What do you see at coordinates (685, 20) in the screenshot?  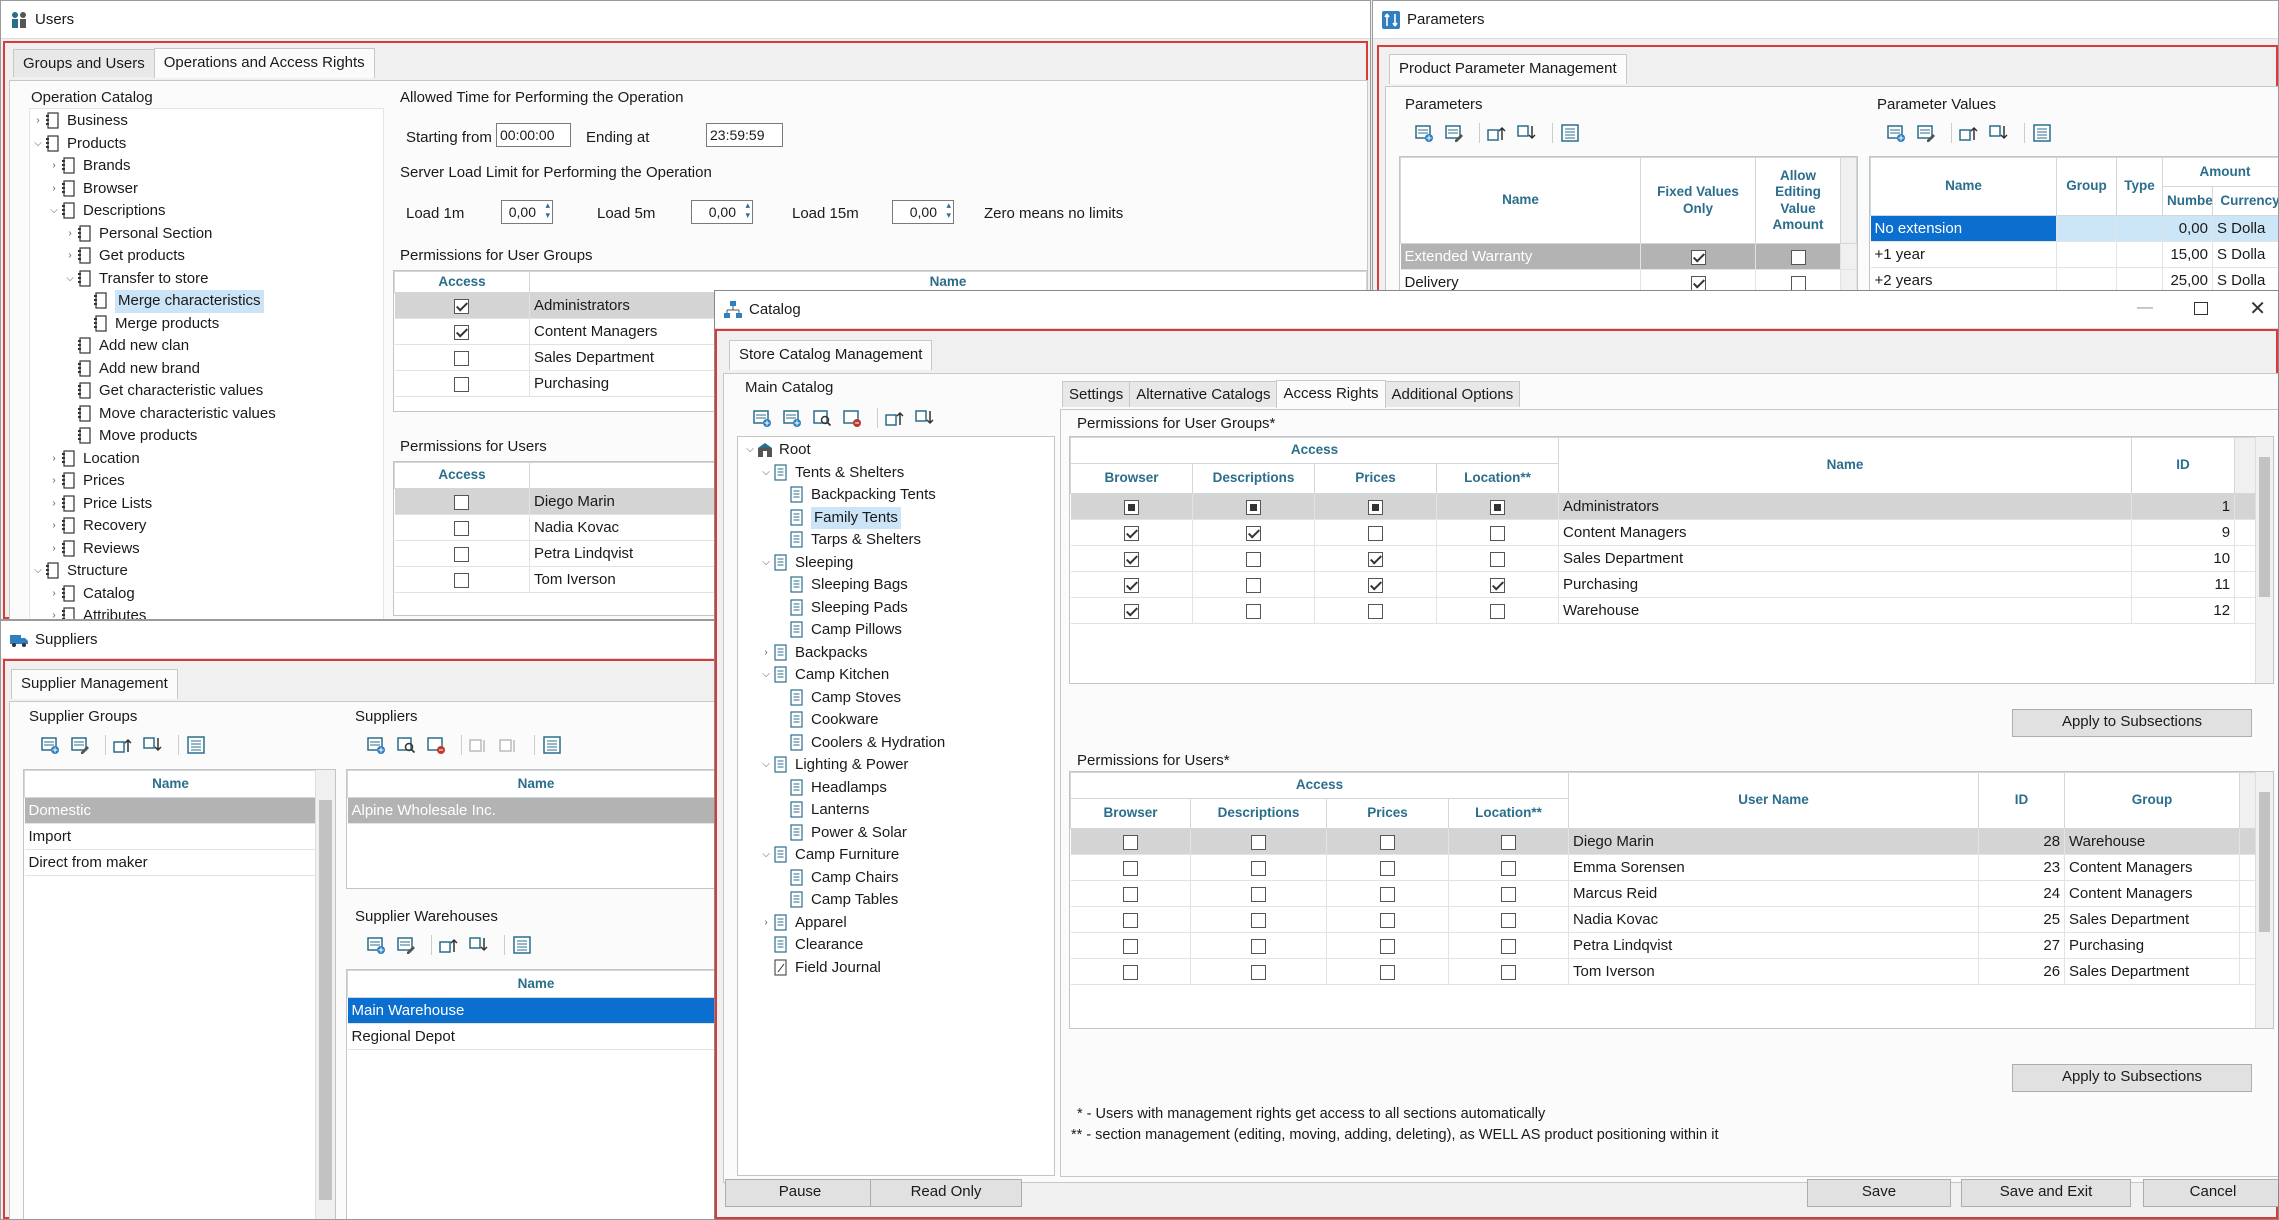 I see `users-titlebar: Users` at bounding box center [685, 20].